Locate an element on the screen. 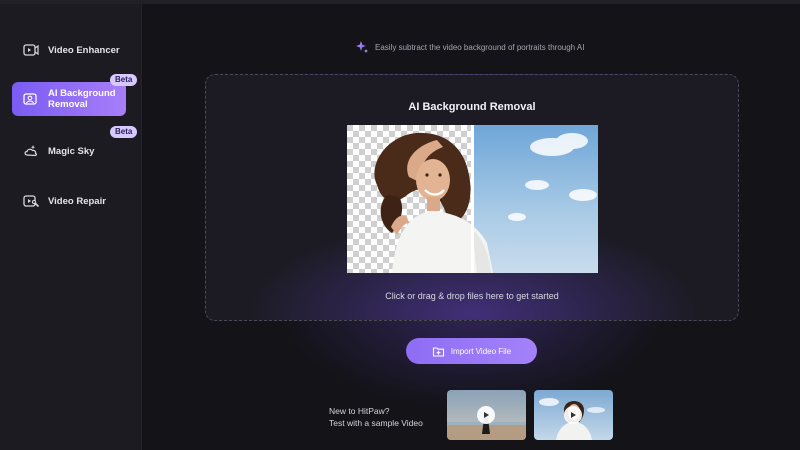  before-after-preview is located at coordinates (472, 199).